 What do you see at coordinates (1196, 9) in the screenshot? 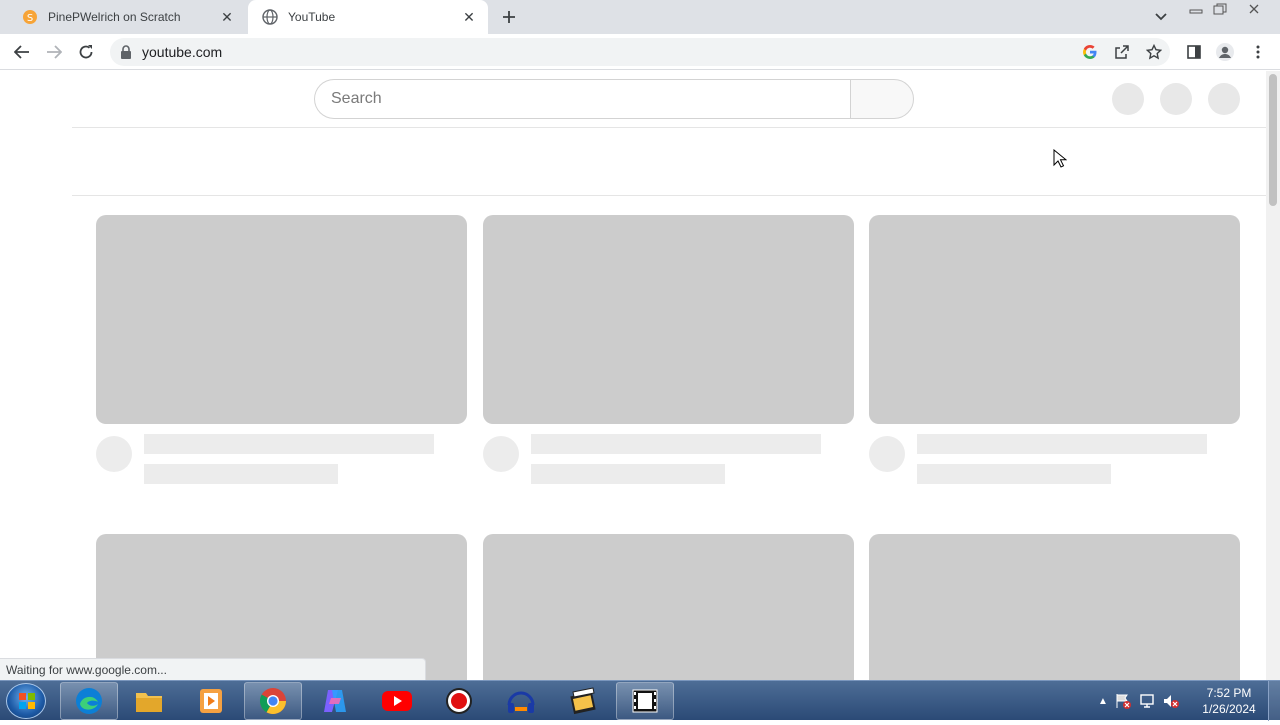
I see `minimize-icon` at bounding box center [1196, 9].